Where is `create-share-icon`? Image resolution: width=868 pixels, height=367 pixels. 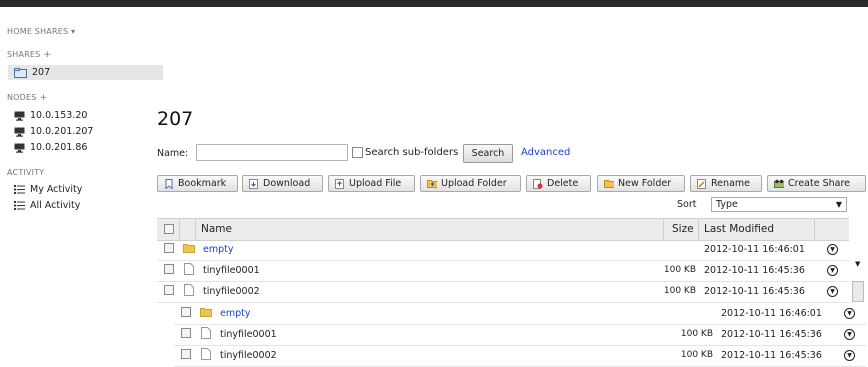
create-share-icon is located at coordinates (779, 184).